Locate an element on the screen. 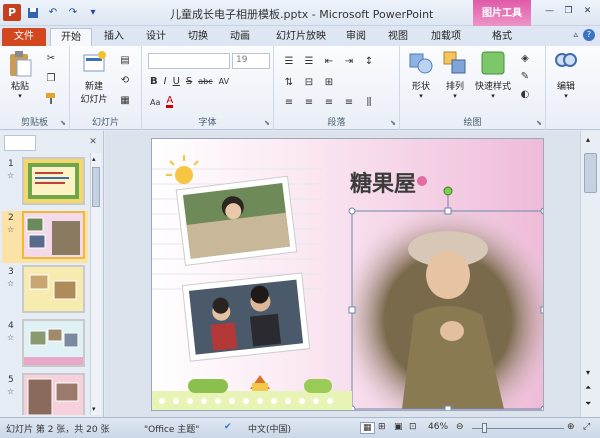 The width and height of the screenshot is (600, 438). close-icon: ✕ is located at coordinates (587, 10).